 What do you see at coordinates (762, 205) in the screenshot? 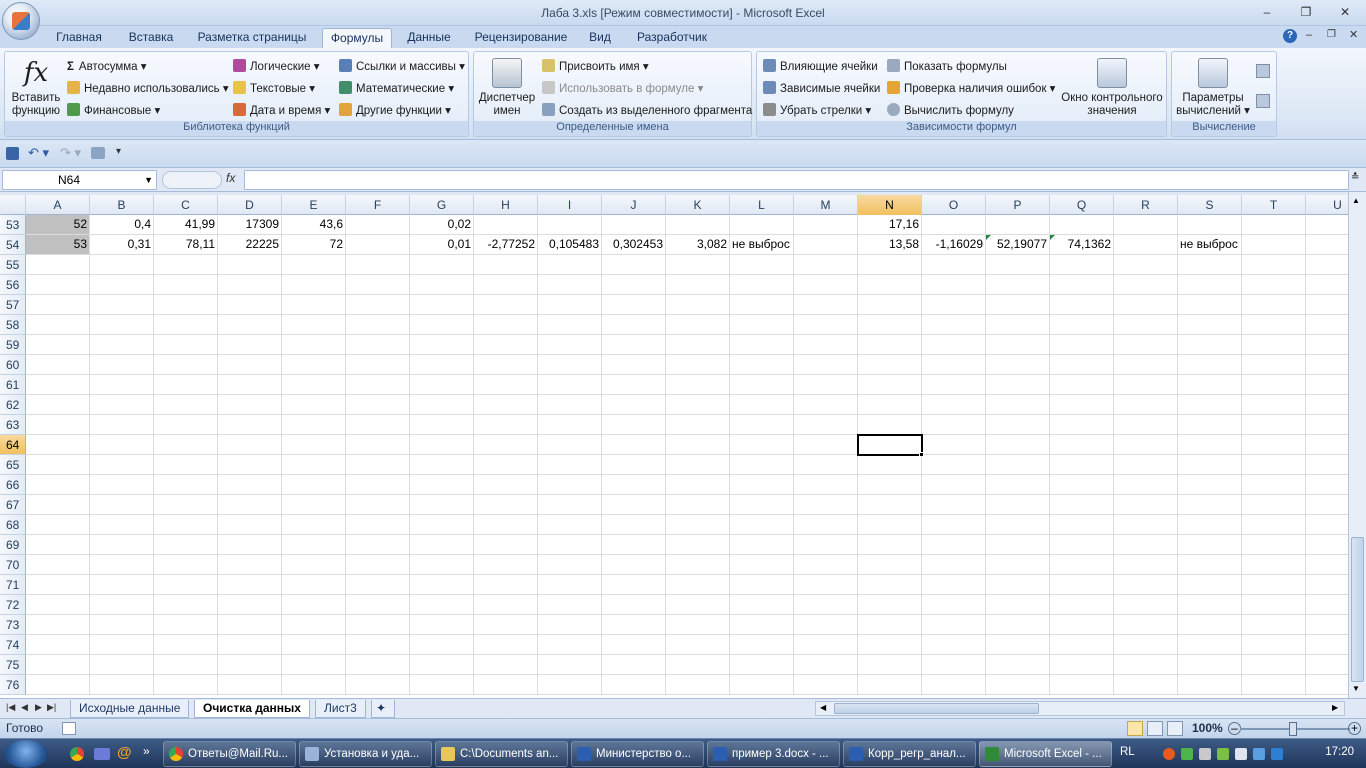
I see `column-header: L` at bounding box center [762, 205].